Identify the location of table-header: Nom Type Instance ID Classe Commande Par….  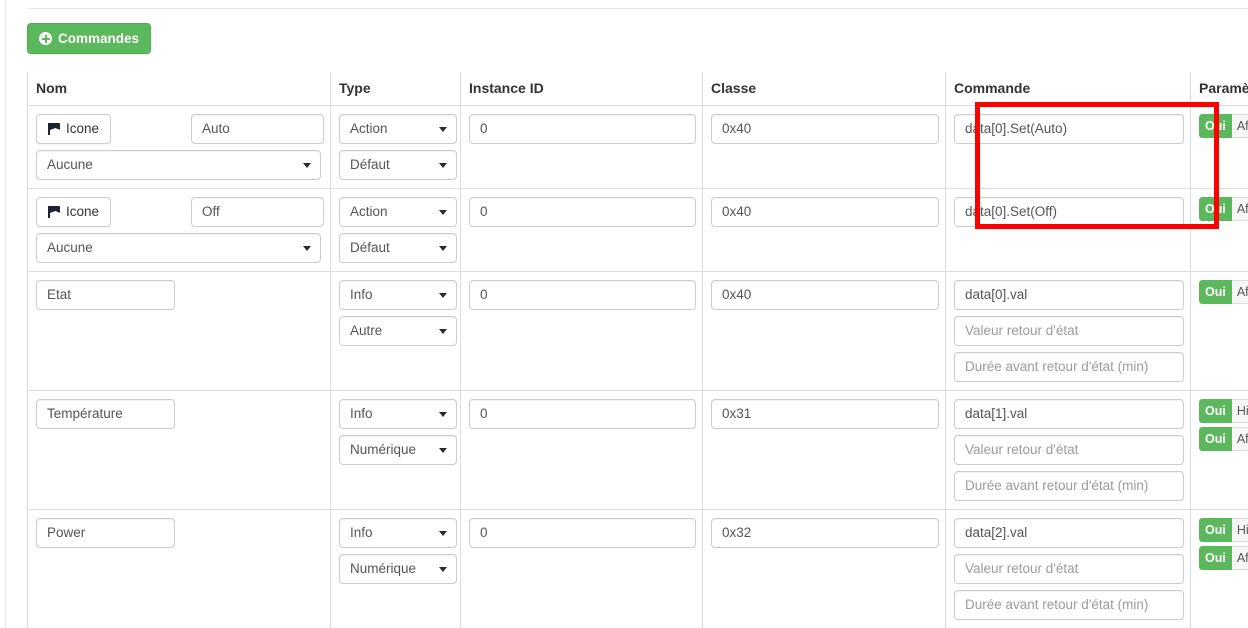
(637, 89).